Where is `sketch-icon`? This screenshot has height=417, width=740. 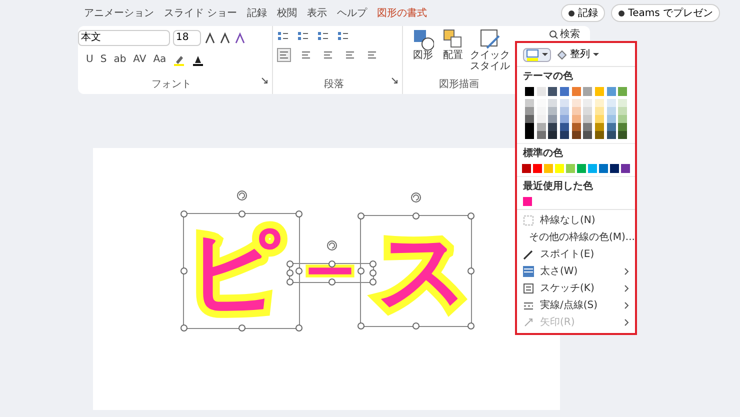
sketch-icon is located at coordinates (528, 288).